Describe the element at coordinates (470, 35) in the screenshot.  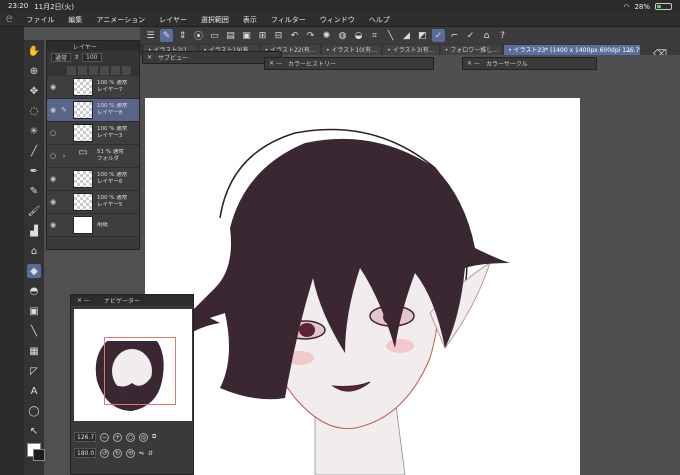
I see `line-icon: ✓` at that location.